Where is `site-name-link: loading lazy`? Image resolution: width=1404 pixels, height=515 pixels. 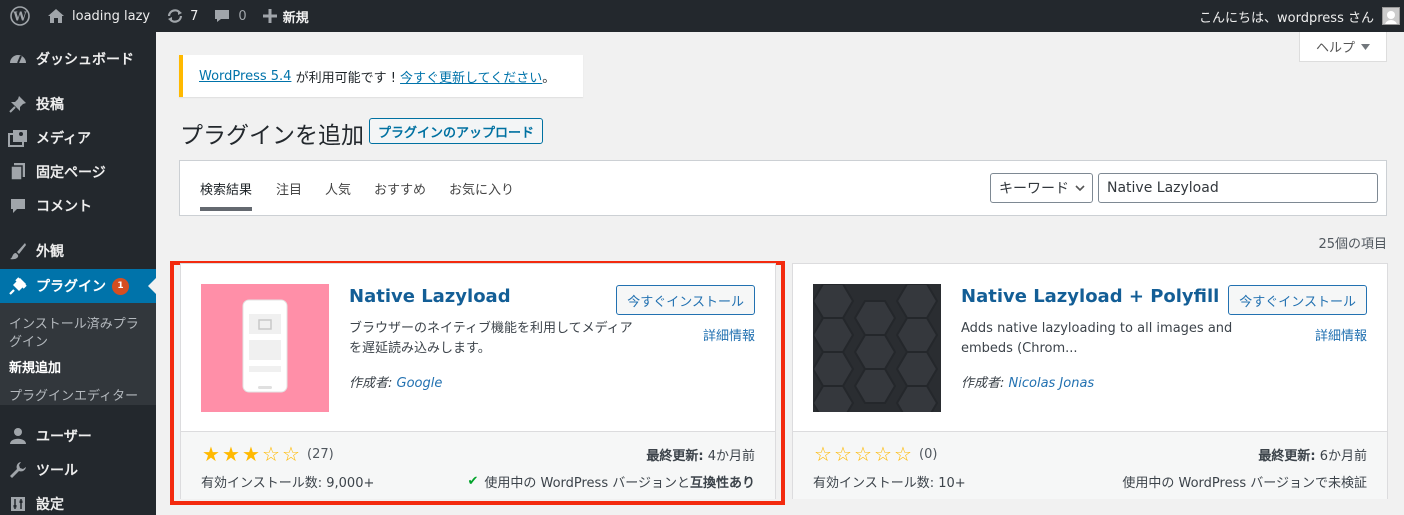
site-name-link: loading lazy is located at coordinates (99, 16).